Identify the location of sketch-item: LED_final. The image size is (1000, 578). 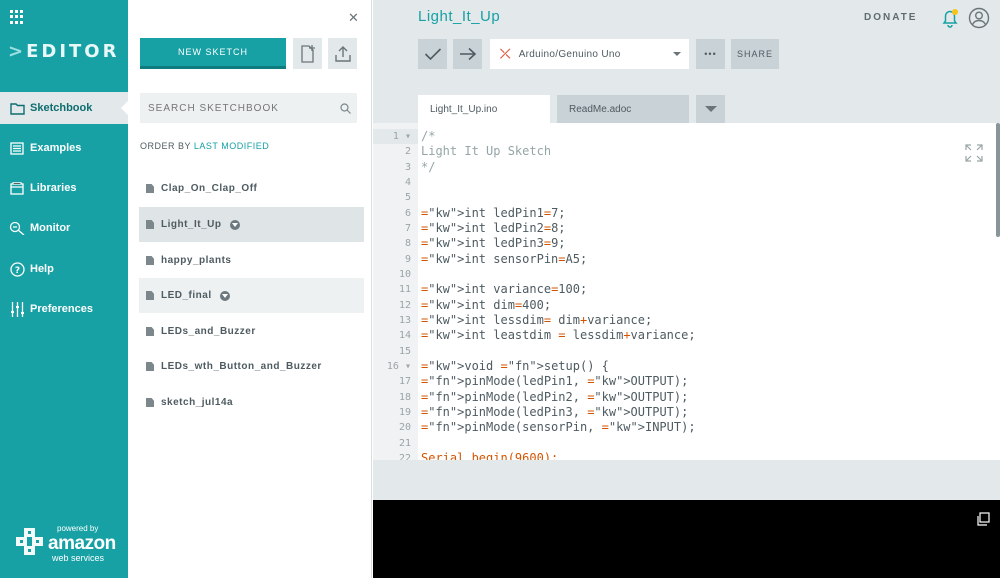
(251, 295).